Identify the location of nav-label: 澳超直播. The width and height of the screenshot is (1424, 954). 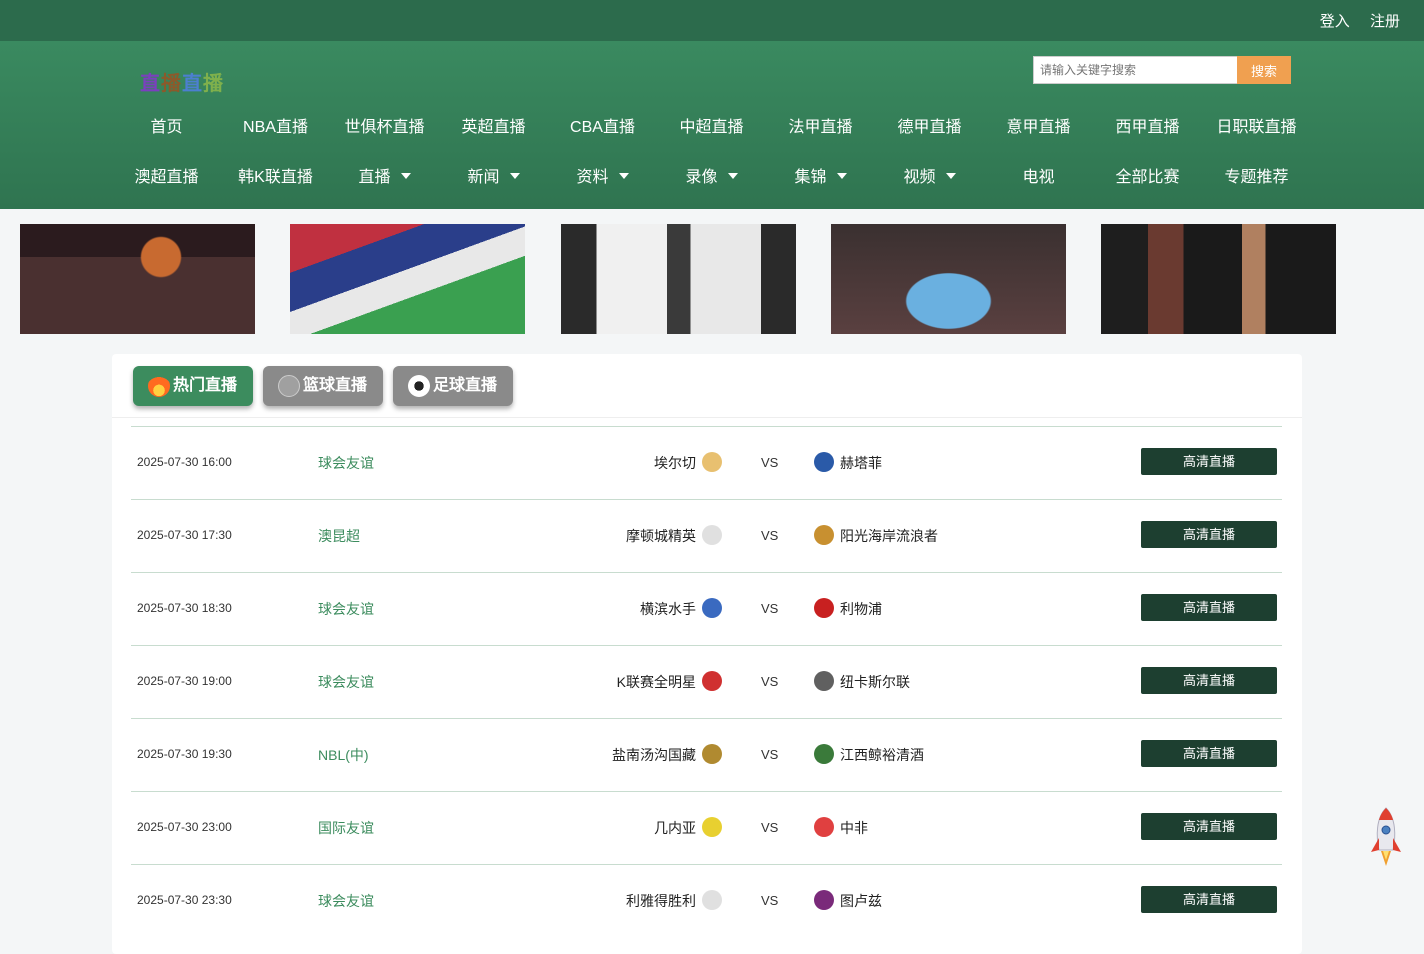
(166, 177).